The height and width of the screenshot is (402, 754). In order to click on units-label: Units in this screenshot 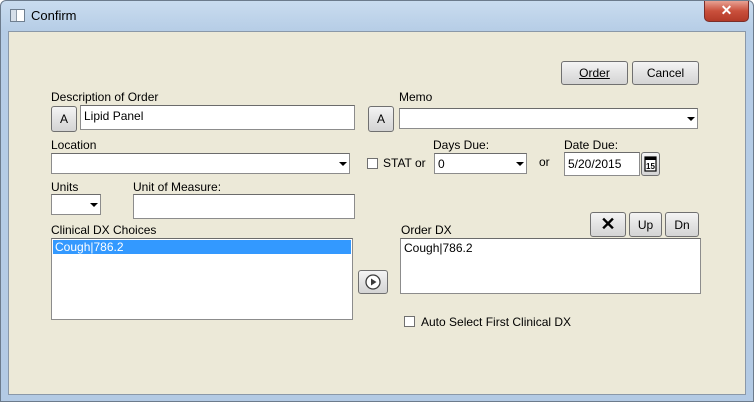, I will do `click(65, 187)`.